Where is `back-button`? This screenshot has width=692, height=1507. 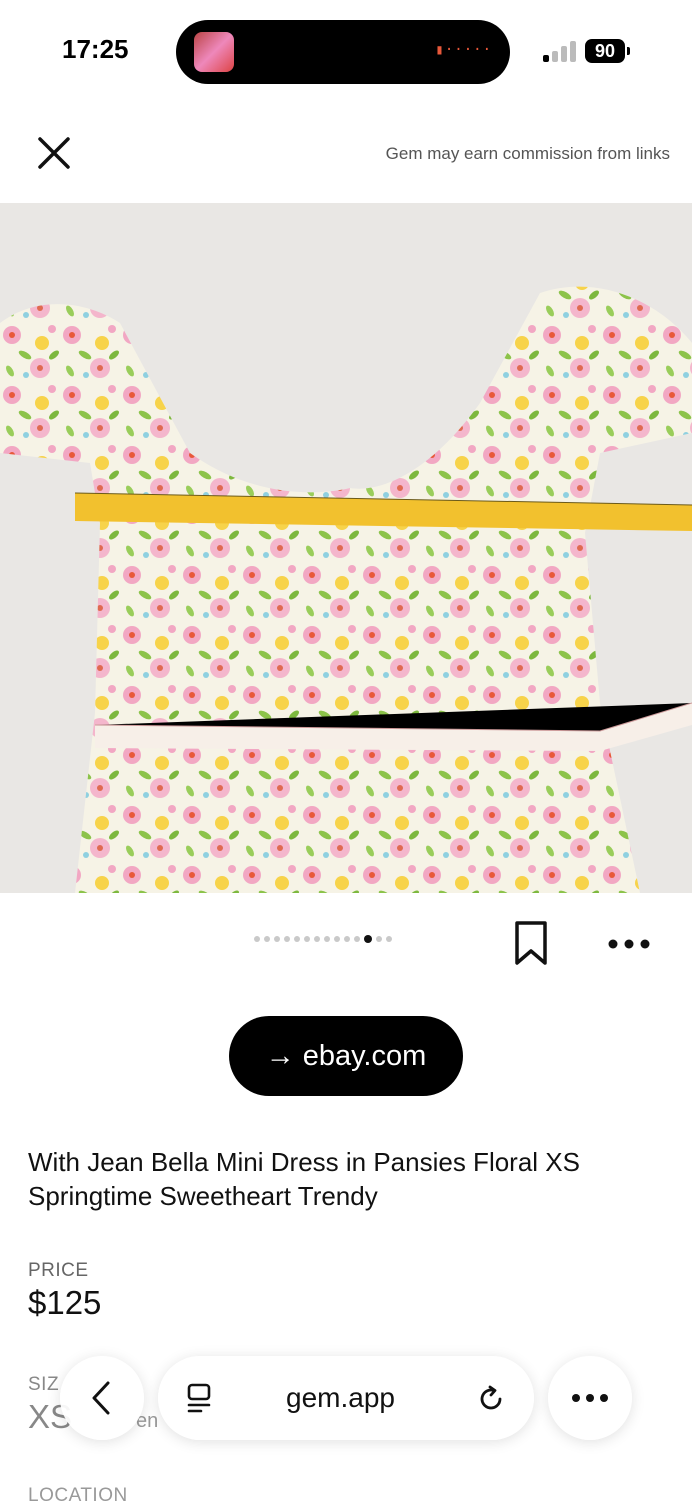 back-button is located at coordinates (102, 1398).